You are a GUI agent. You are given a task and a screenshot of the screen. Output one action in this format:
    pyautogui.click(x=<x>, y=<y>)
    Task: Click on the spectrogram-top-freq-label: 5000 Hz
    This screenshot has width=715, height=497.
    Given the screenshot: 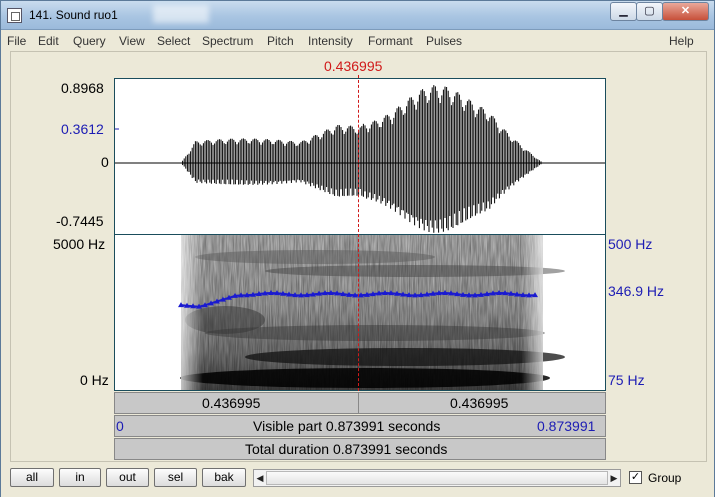 What is the action you would take?
    pyautogui.click(x=79, y=244)
    